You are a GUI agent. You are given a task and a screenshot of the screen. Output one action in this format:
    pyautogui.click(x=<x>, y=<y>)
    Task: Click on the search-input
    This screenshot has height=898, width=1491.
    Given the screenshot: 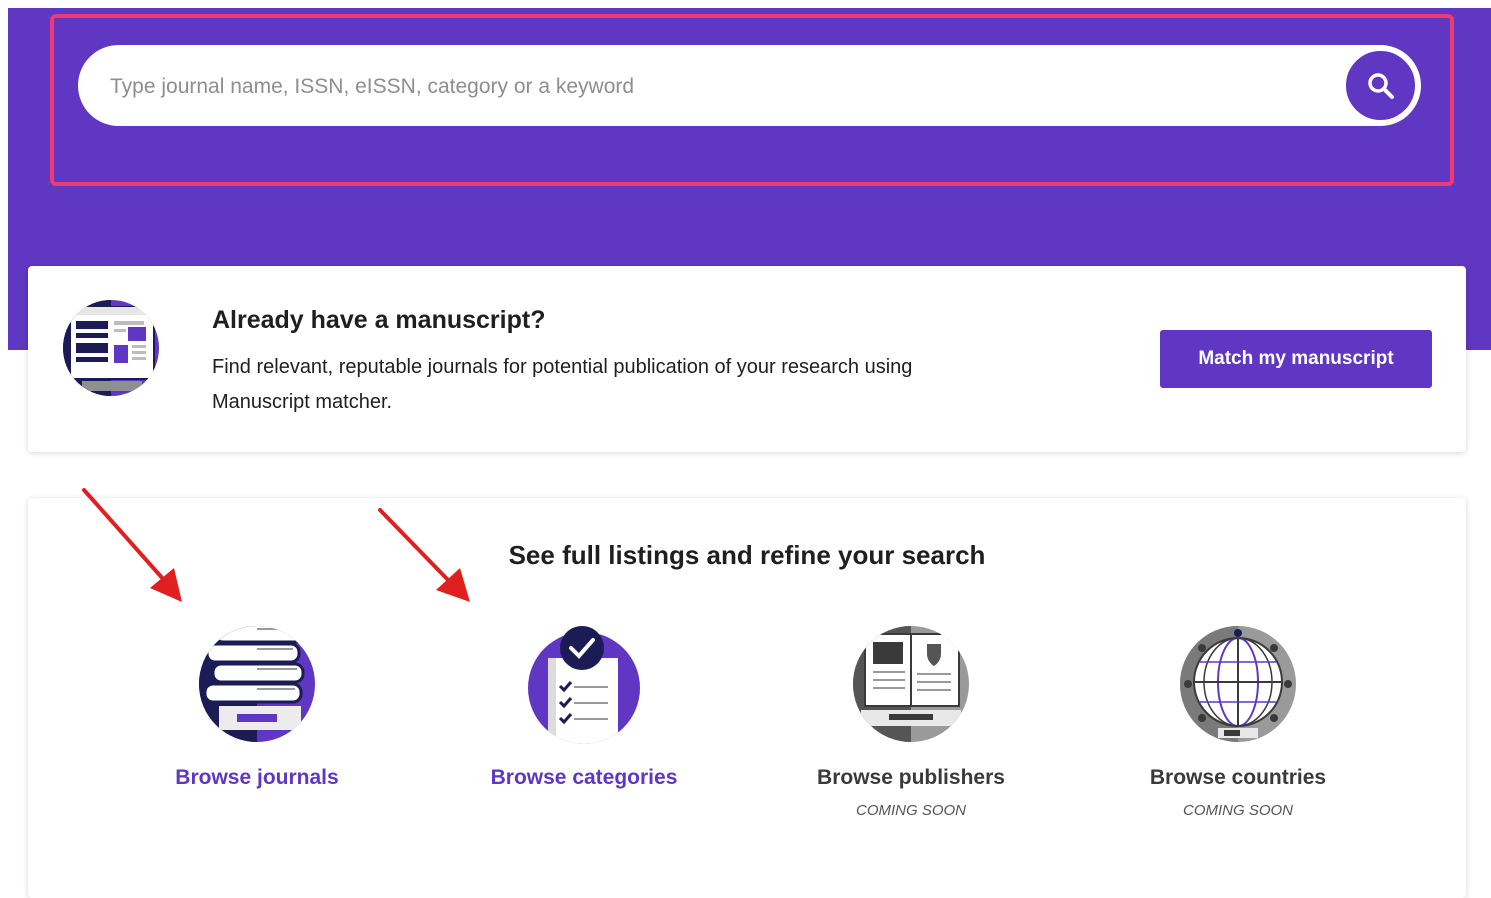 What is the action you would take?
    pyautogui.click(x=720, y=86)
    